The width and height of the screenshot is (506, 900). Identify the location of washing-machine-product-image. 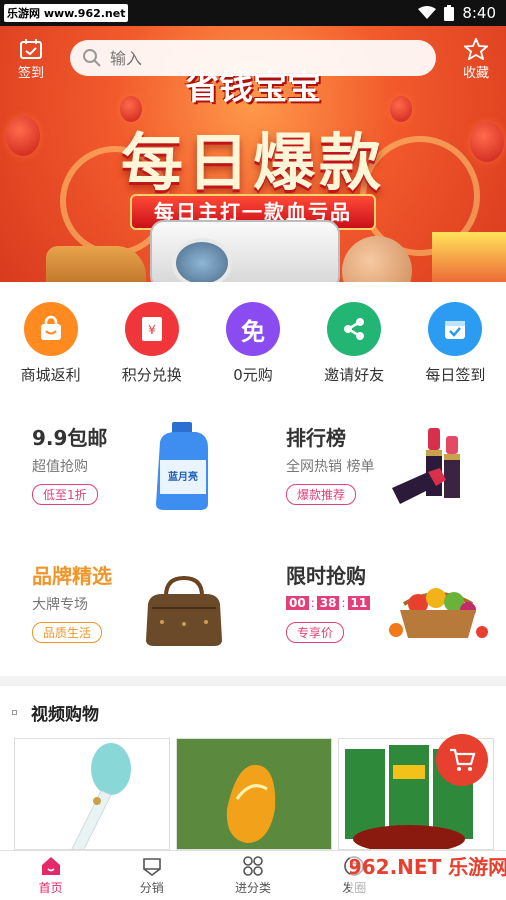
(245, 251).